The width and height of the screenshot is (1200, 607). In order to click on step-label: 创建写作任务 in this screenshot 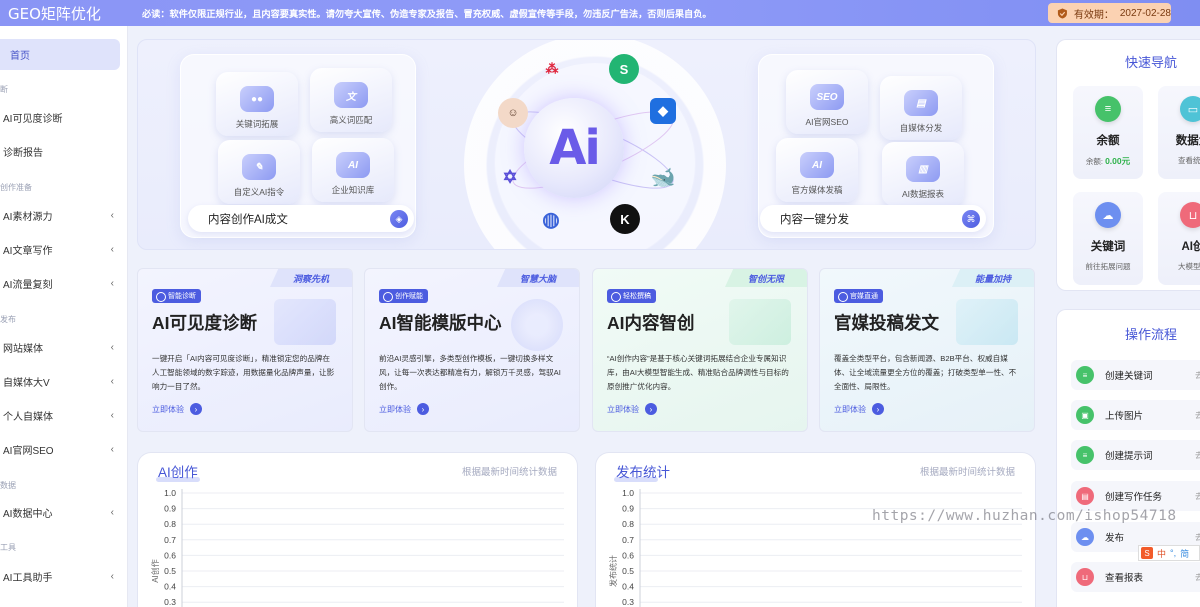, I will do `click(1134, 497)`.